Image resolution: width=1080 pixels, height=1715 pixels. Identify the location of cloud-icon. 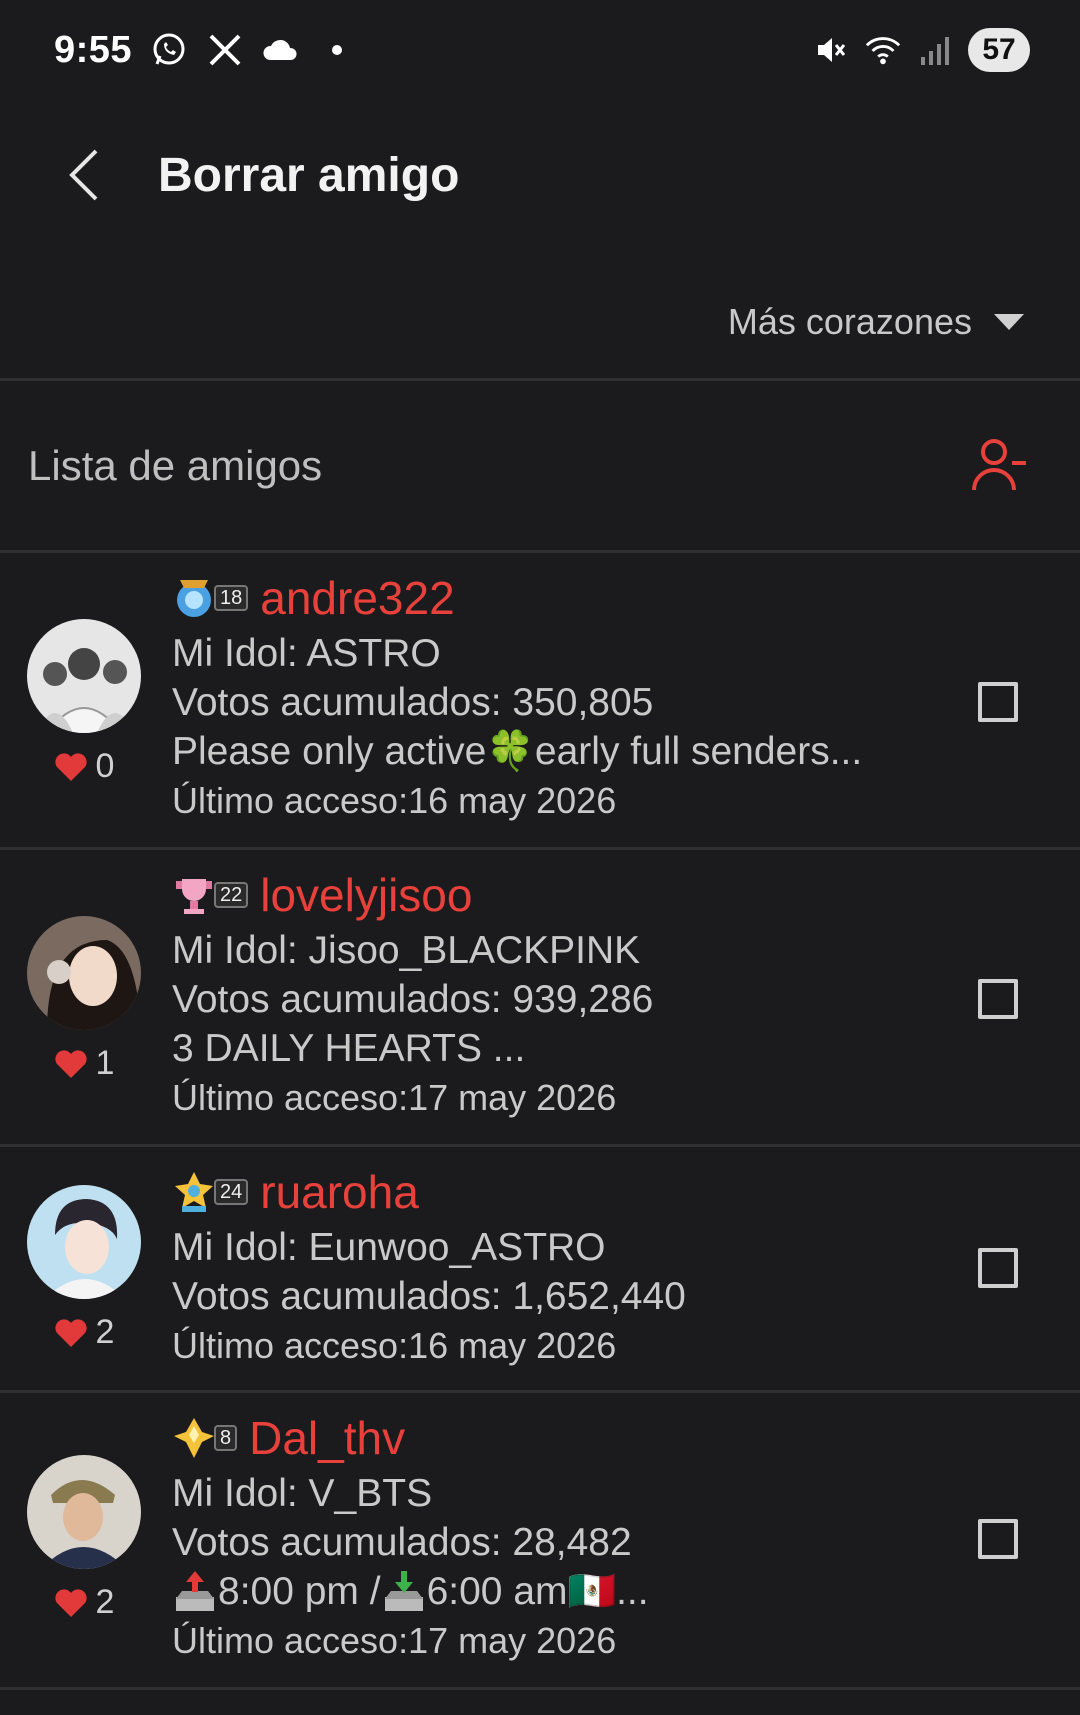
(281, 50).